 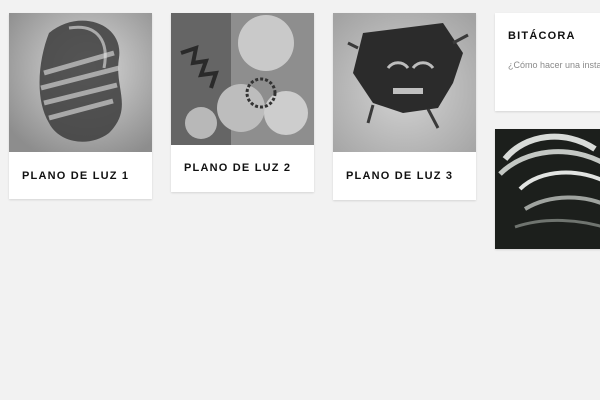 What do you see at coordinates (404, 82) in the screenshot?
I see `paper-cut-face-photo` at bounding box center [404, 82].